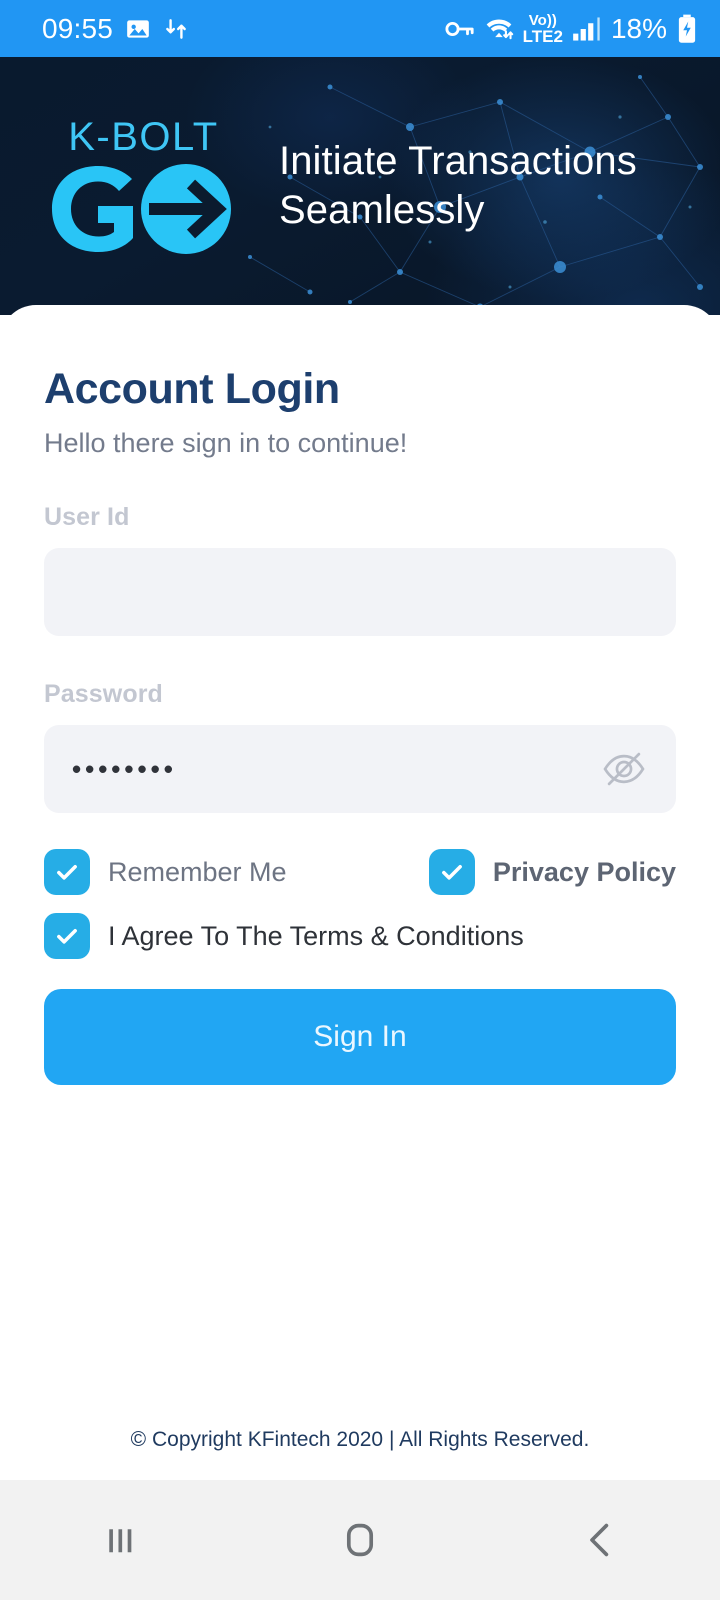  Describe the element at coordinates (176, 29) in the screenshot. I see `sync-icon` at that location.